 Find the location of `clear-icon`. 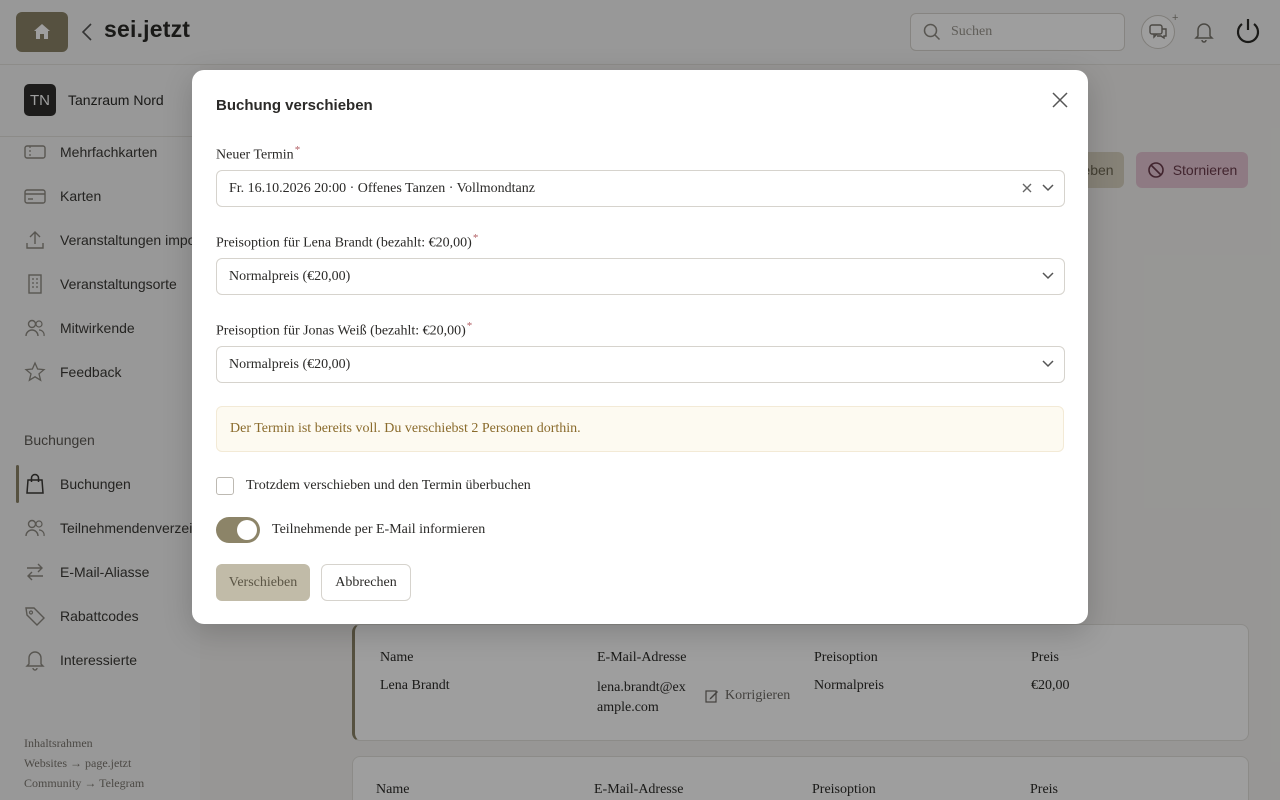

clear-icon is located at coordinates (1027, 188).